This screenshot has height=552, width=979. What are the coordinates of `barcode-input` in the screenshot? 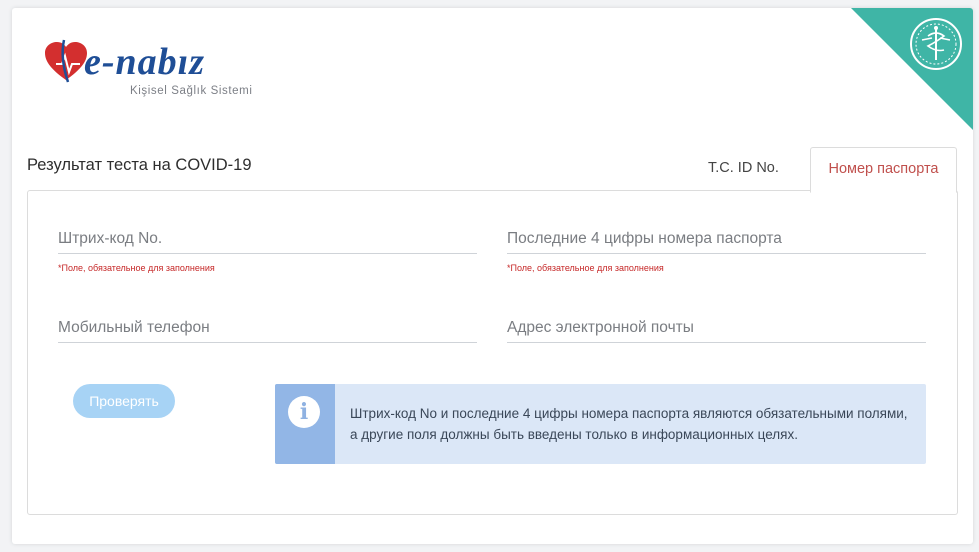 It's located at (267, 239).